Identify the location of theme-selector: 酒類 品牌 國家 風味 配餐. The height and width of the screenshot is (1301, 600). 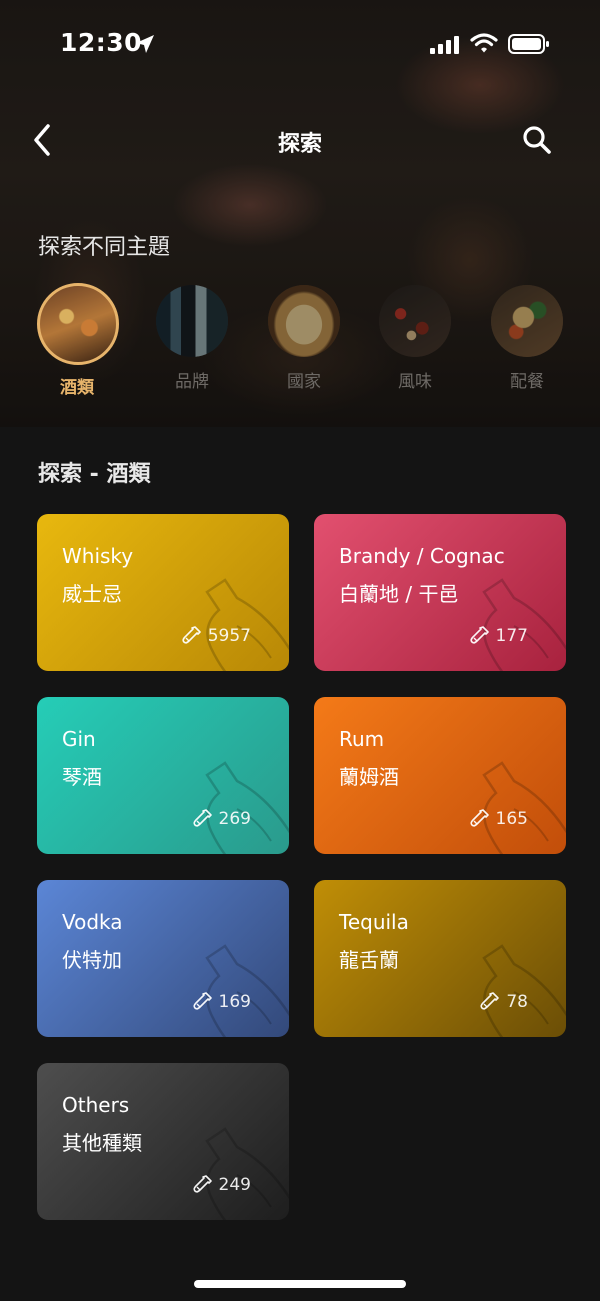
(300, 344).